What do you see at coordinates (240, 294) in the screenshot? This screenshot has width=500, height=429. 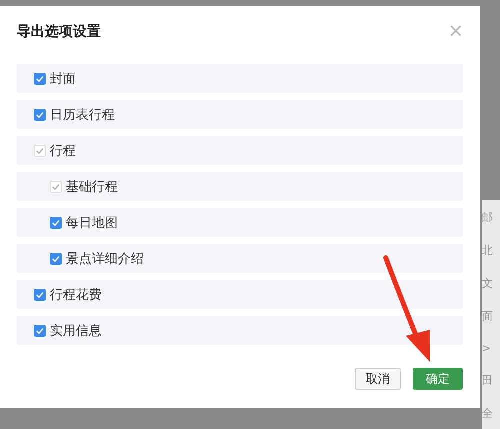 I see `option-row: 行程花费` at bounding box center [240, 294].